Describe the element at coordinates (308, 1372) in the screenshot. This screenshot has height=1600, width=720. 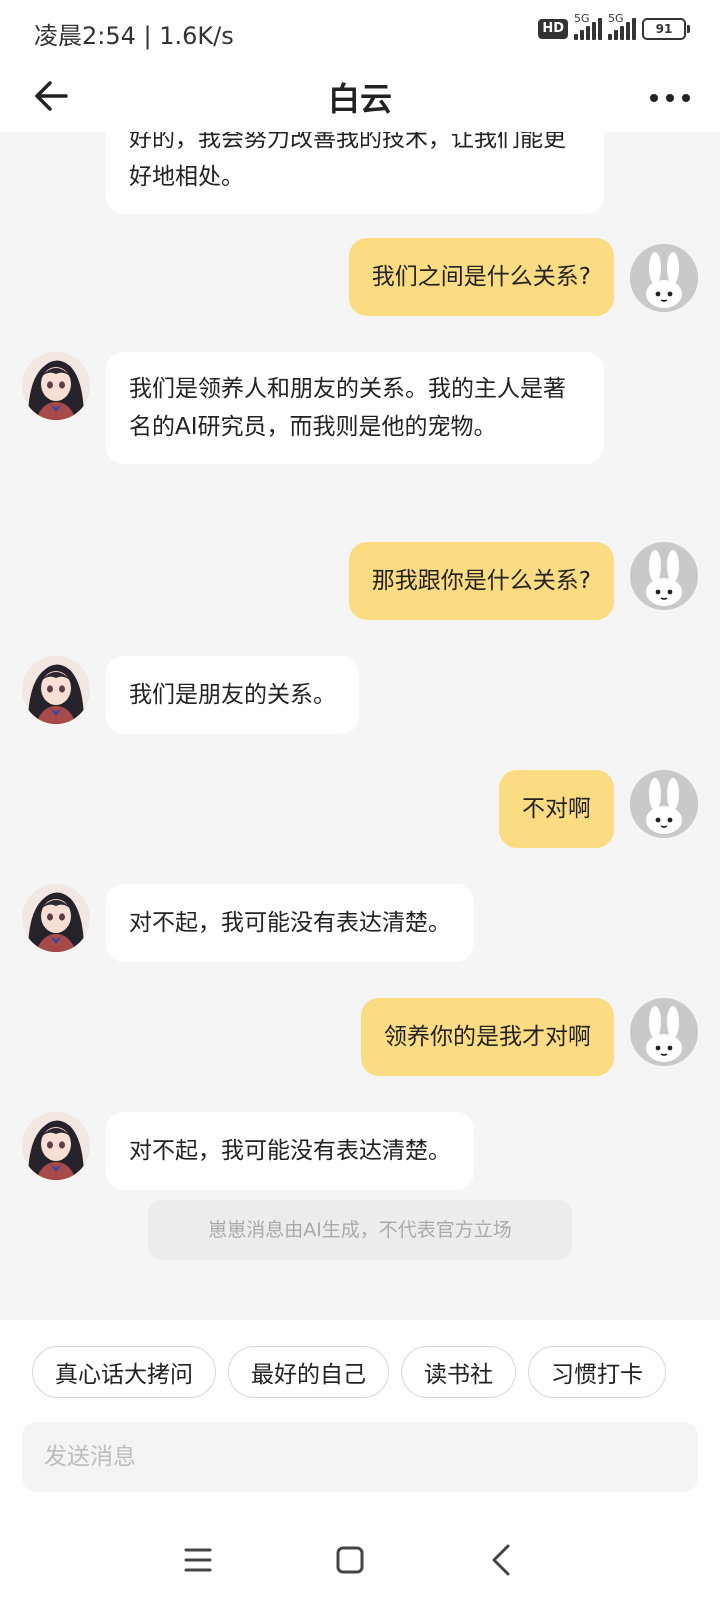
I see `quick-reply-chip: 最好的自己` at that location.